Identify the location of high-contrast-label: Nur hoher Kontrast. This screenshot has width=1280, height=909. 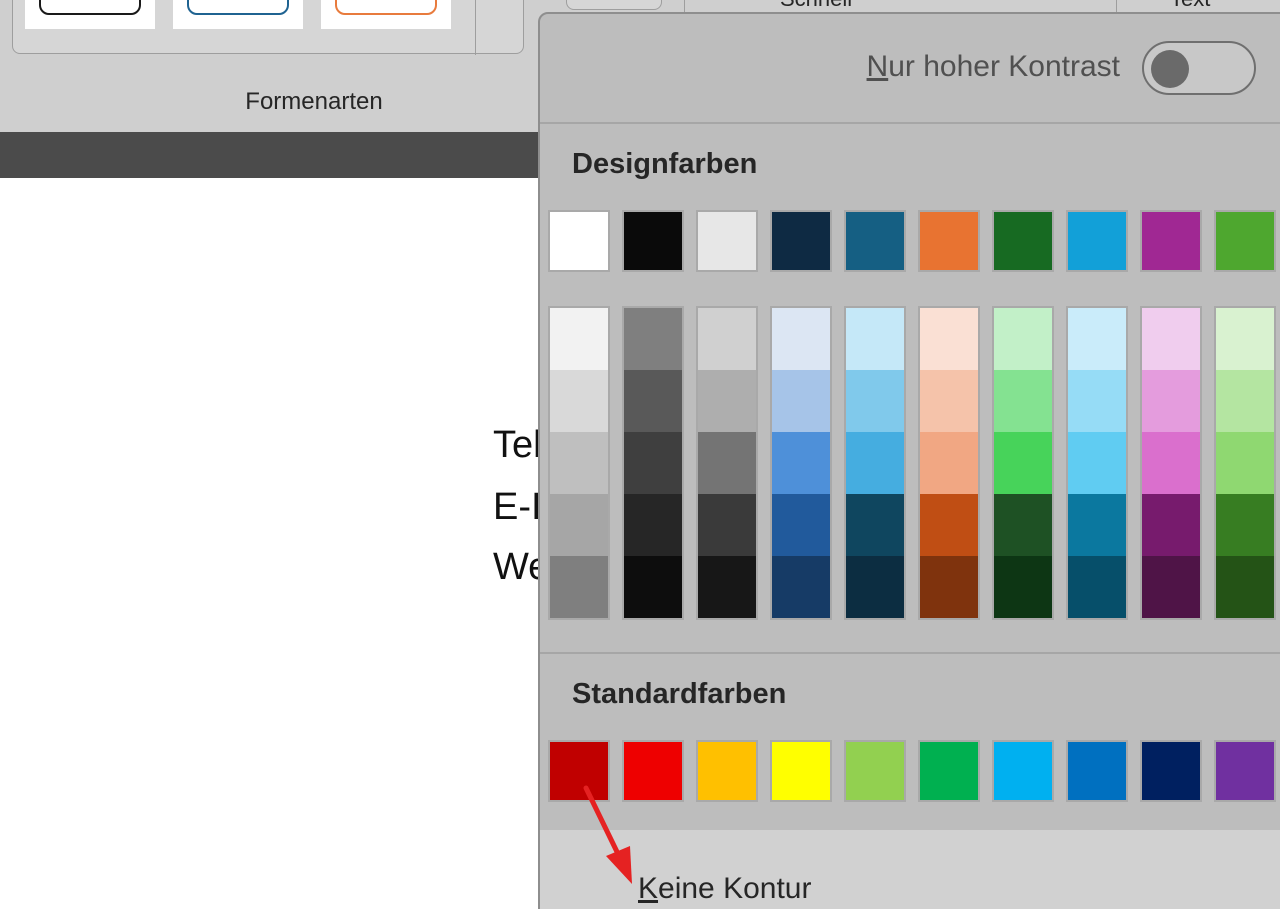
(993, 67).